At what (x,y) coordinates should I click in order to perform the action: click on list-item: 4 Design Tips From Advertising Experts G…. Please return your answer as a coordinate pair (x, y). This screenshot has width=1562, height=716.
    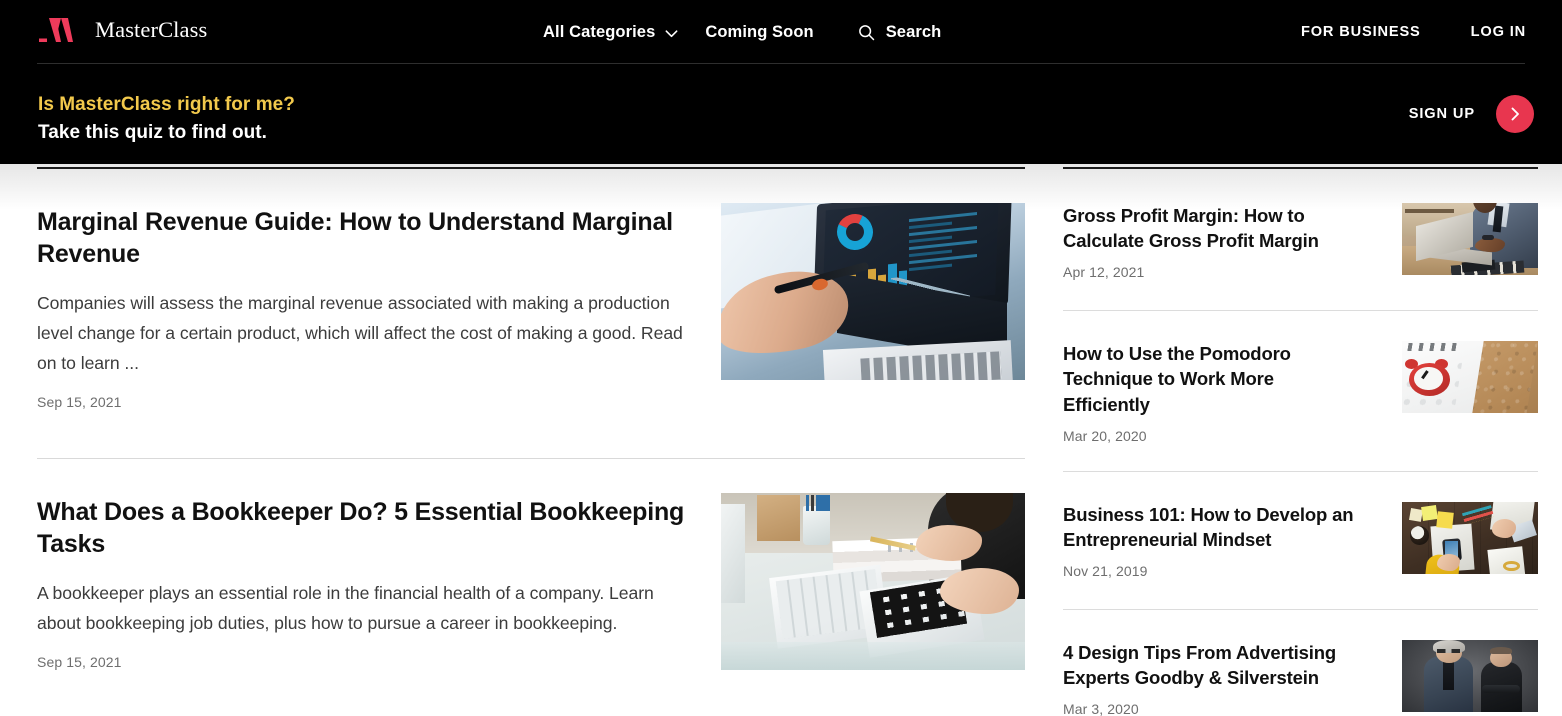
    Looking at the image, I should click on (1300, 663).